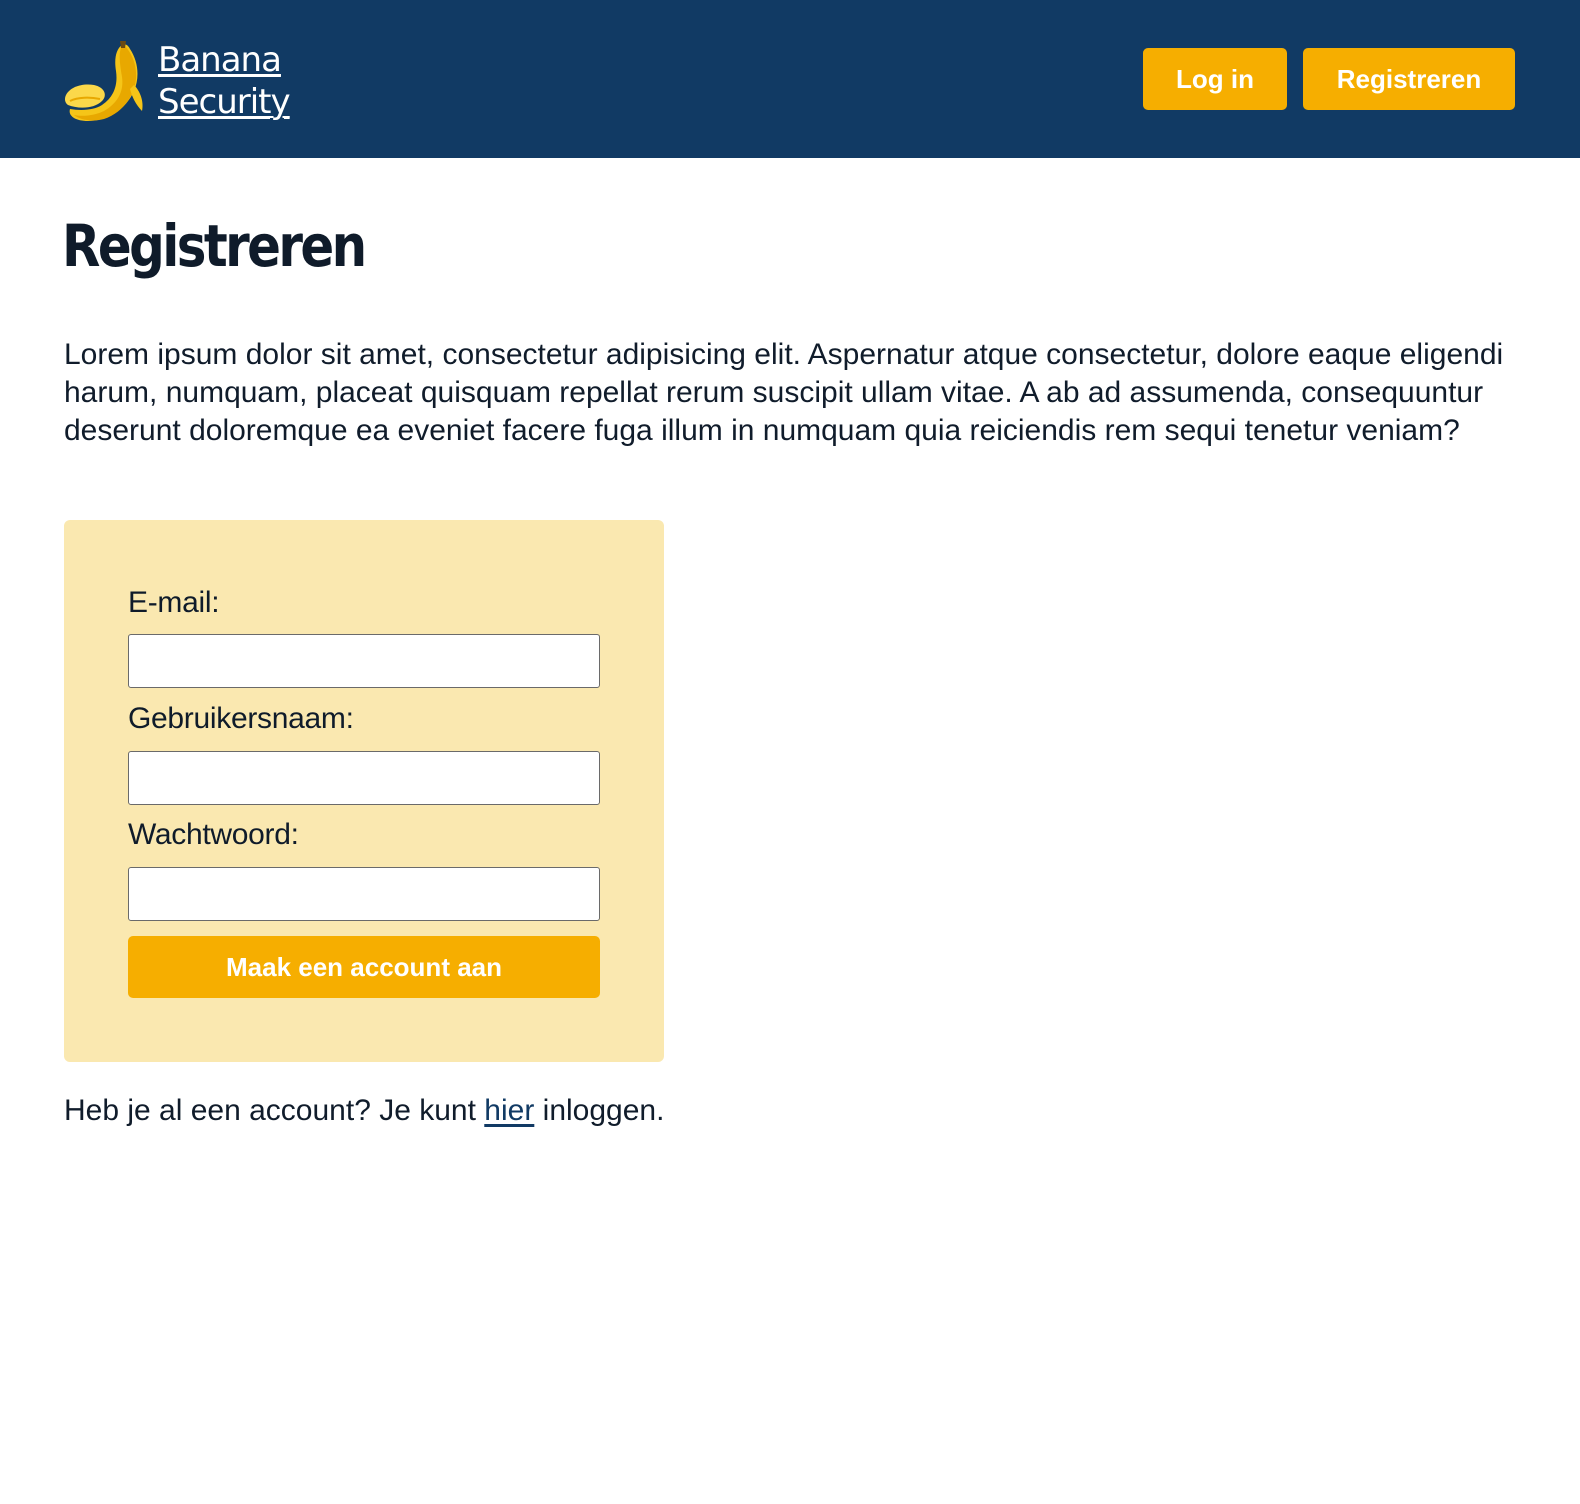 This screenshot has width=1580, height=1504. Describe the element at coordinates (174, 602) in the screenshot. I see `email-label: E-mail:` at that location.